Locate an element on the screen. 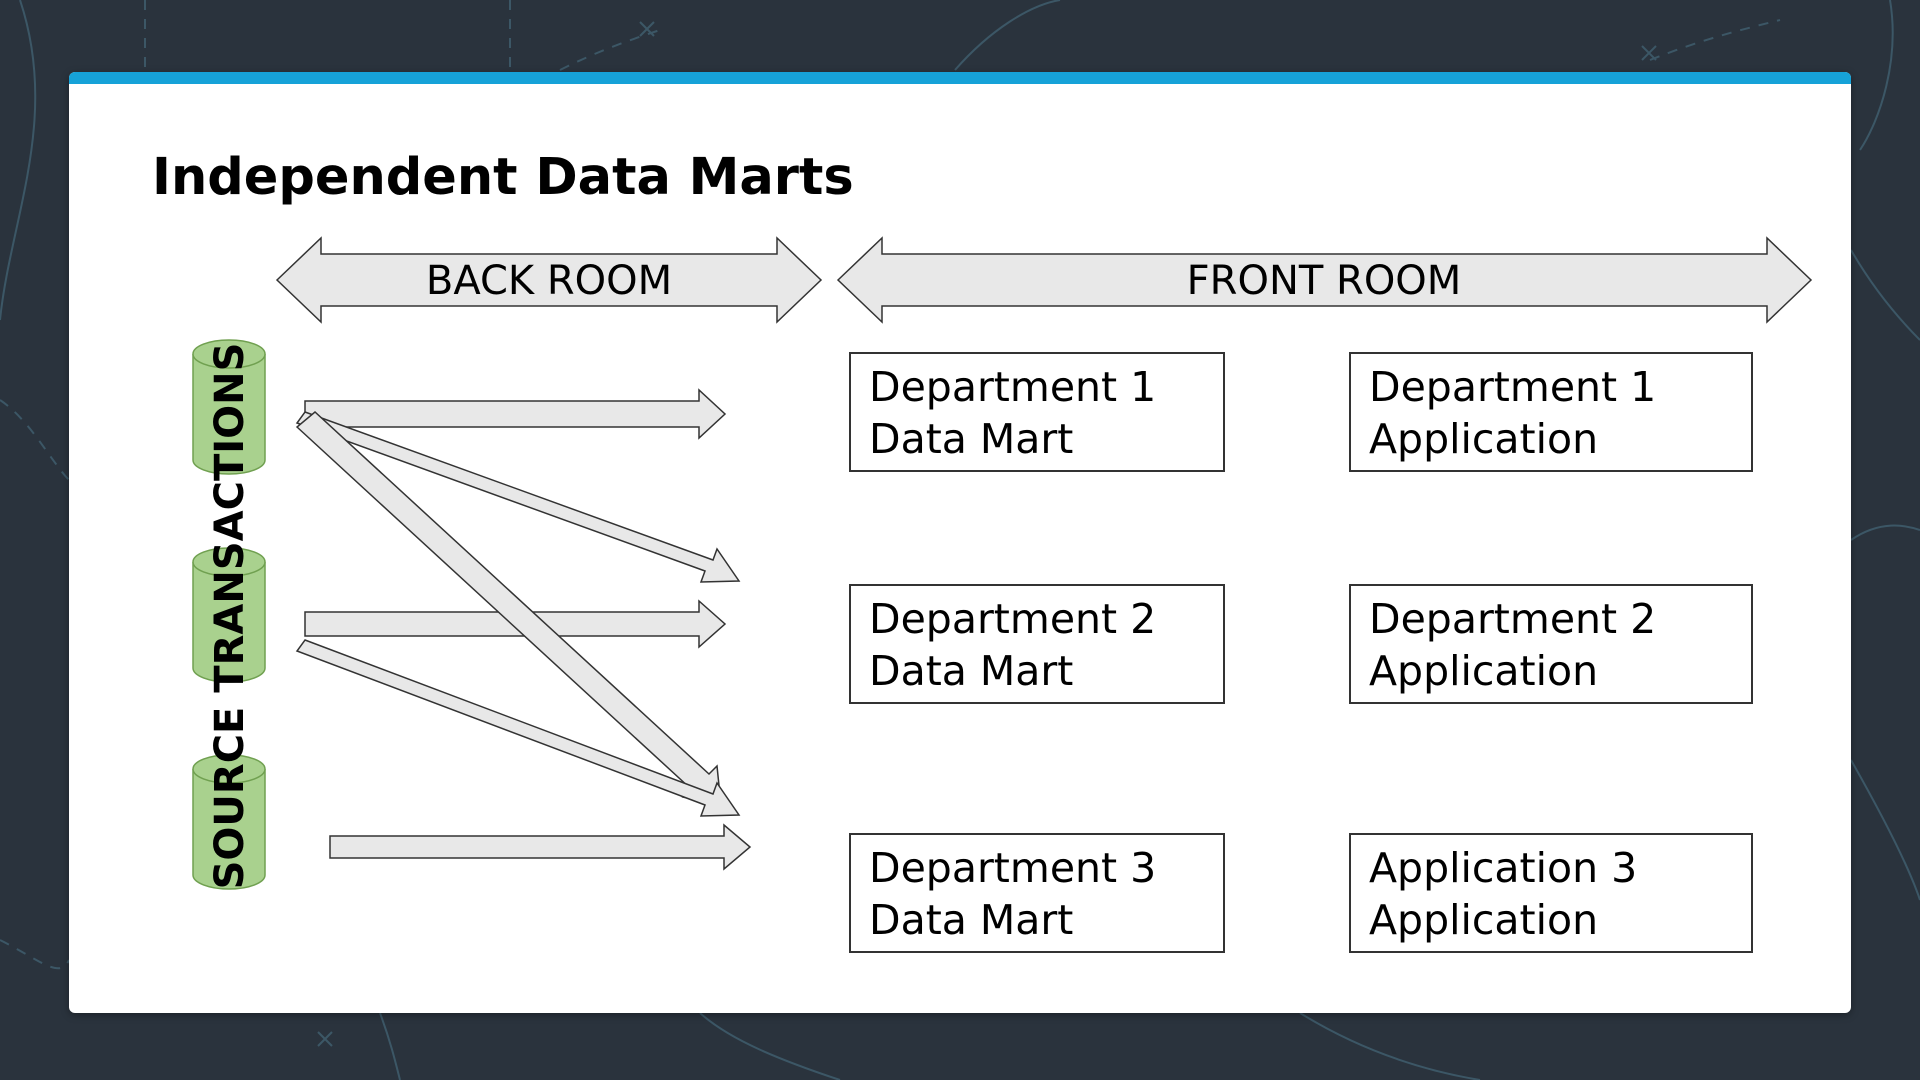 This screenshot has width=1920, height=1080. application-box-1: Department 1 Application is located at coordinates (1551, 412).